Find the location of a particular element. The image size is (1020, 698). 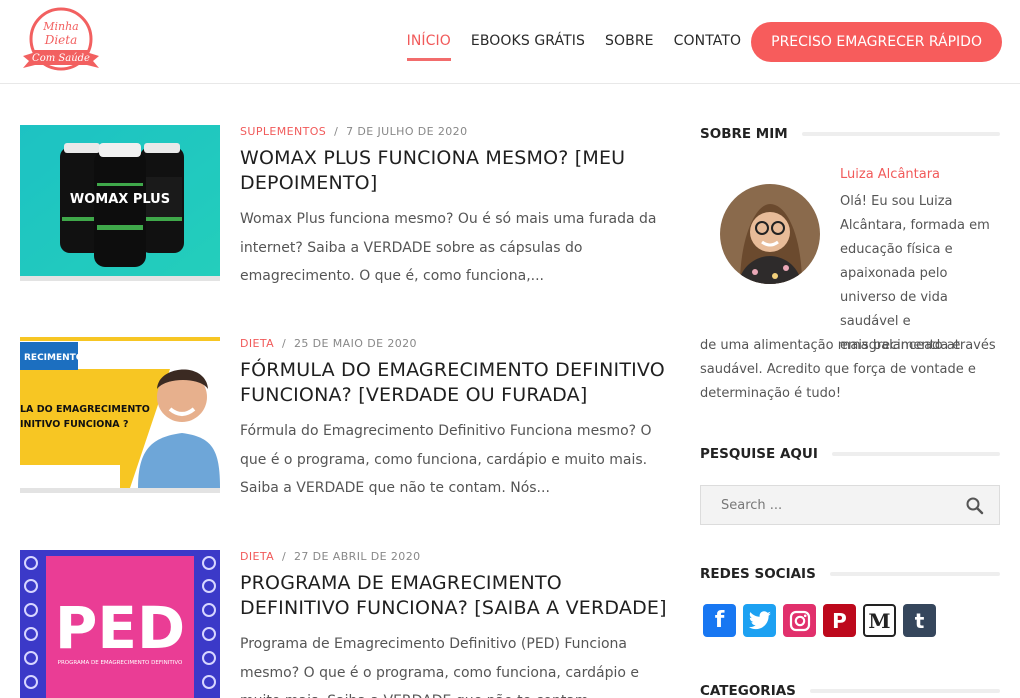

svg-text: Minha is located at coordinates (60, 26).